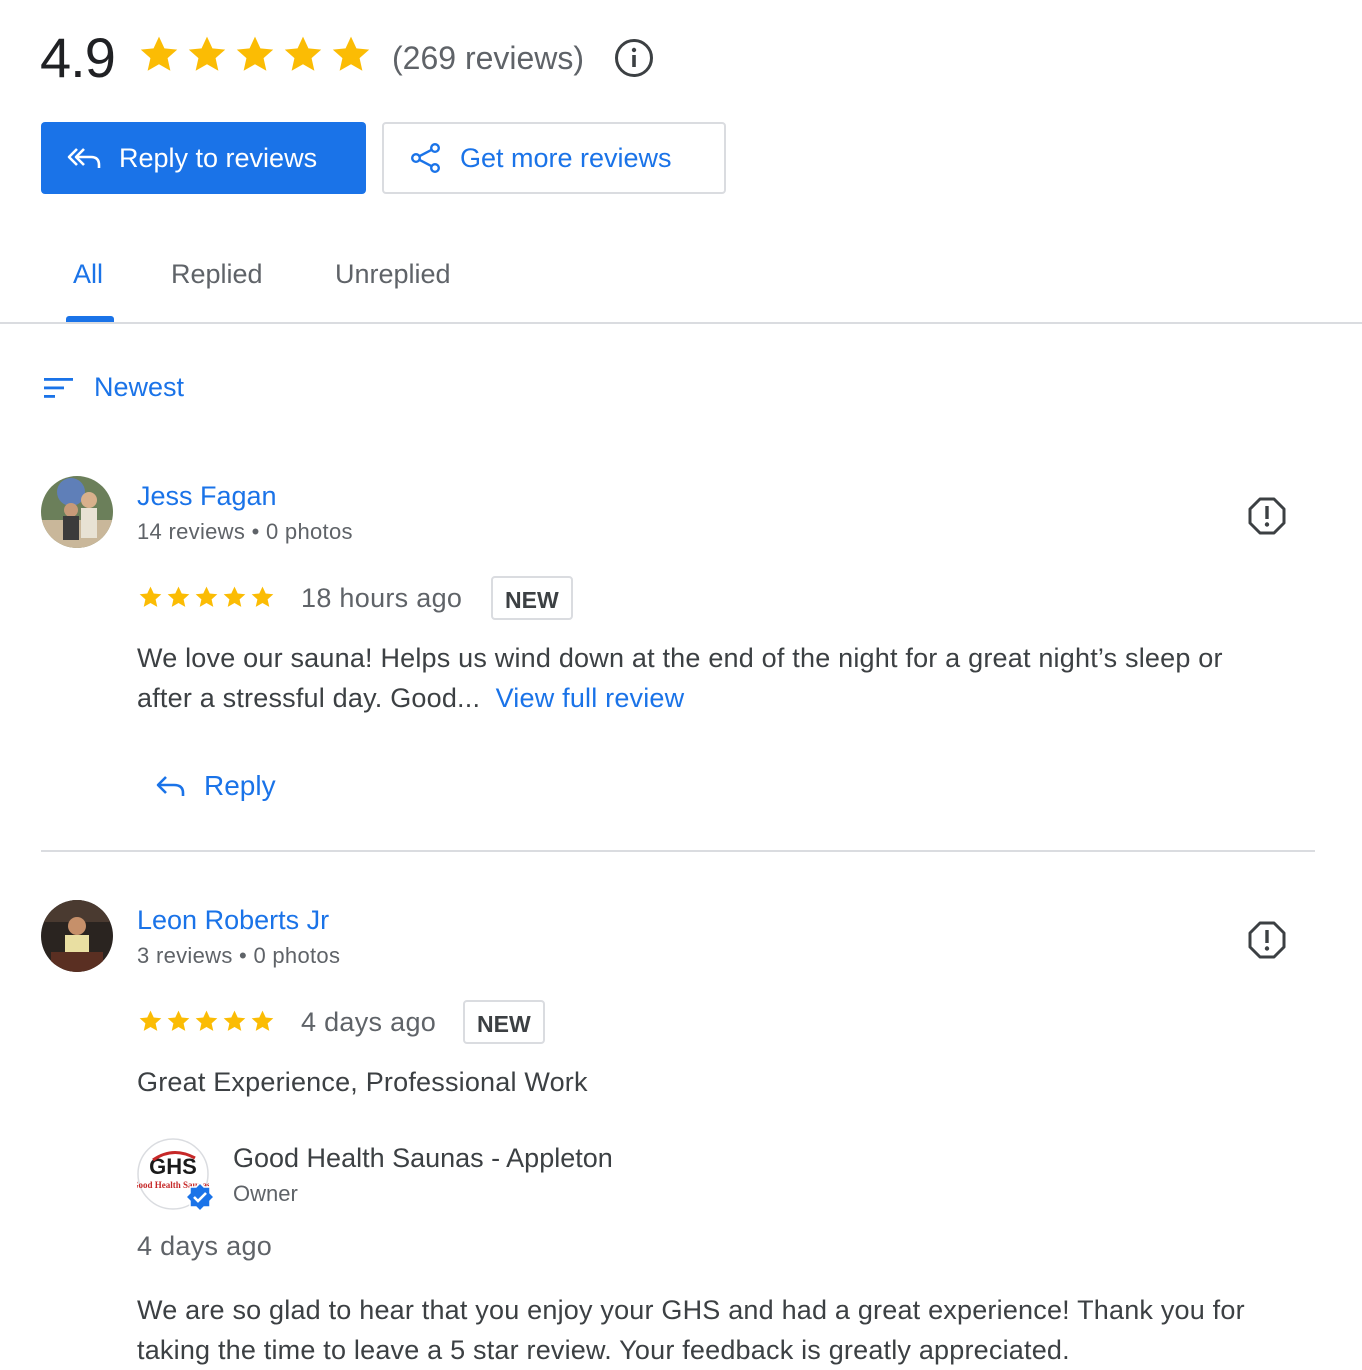 The width and height of the screenshot is (1362, 1370). What do you see at coordinates (393, 274) in the screenshot?
I see `tab-unreplied: Unreplied` at bounding box center [393, 274].